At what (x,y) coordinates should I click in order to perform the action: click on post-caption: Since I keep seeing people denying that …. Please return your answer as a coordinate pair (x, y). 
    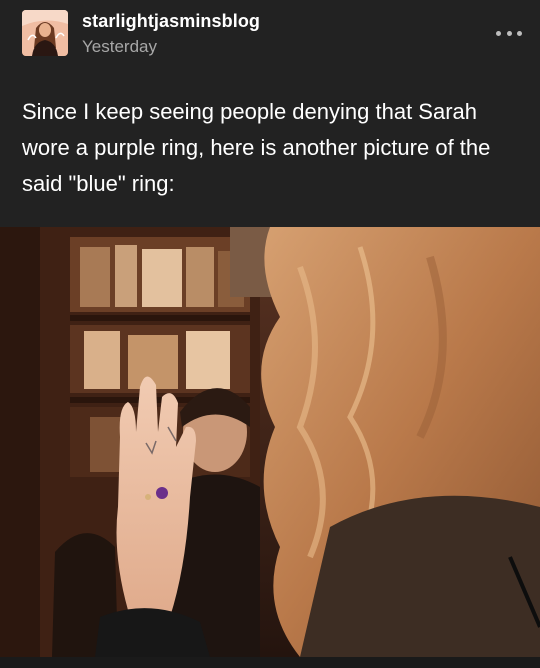
    Looking at the image, I should click on (256, 147).